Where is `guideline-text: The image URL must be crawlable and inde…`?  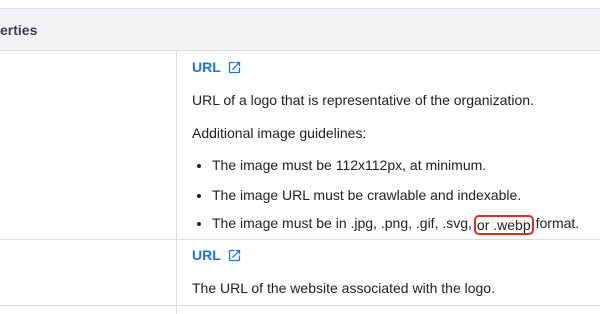
guideline-text: The image URL must be crawlable and inde… is located at coordinates (367, 195).